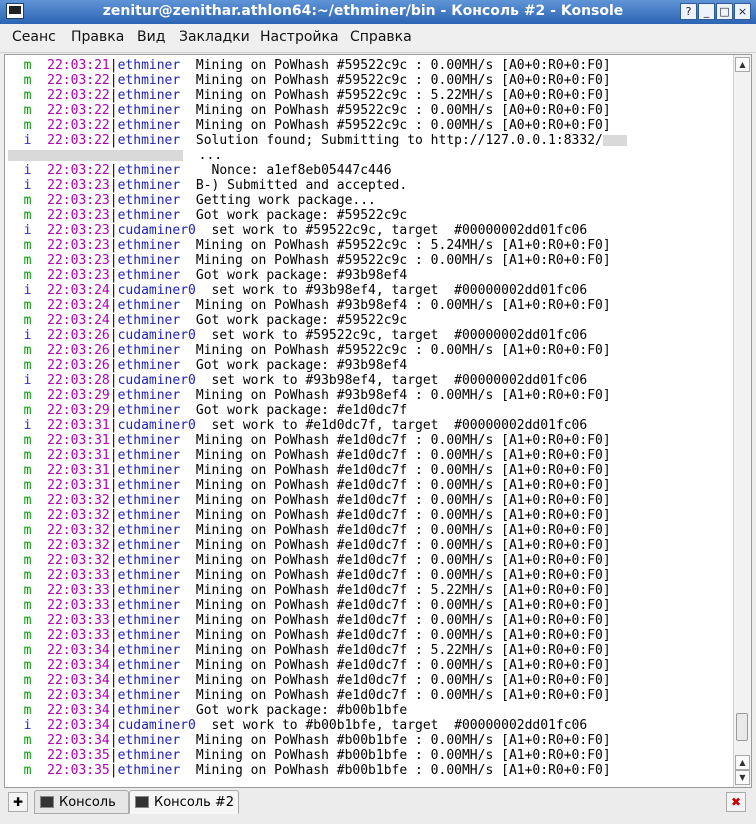 Image resolution: width=756 pixels, height=824 pixels. Describe the element at coordinates (688, 11) in the screenshot. I see `help-button: ?` at that location.